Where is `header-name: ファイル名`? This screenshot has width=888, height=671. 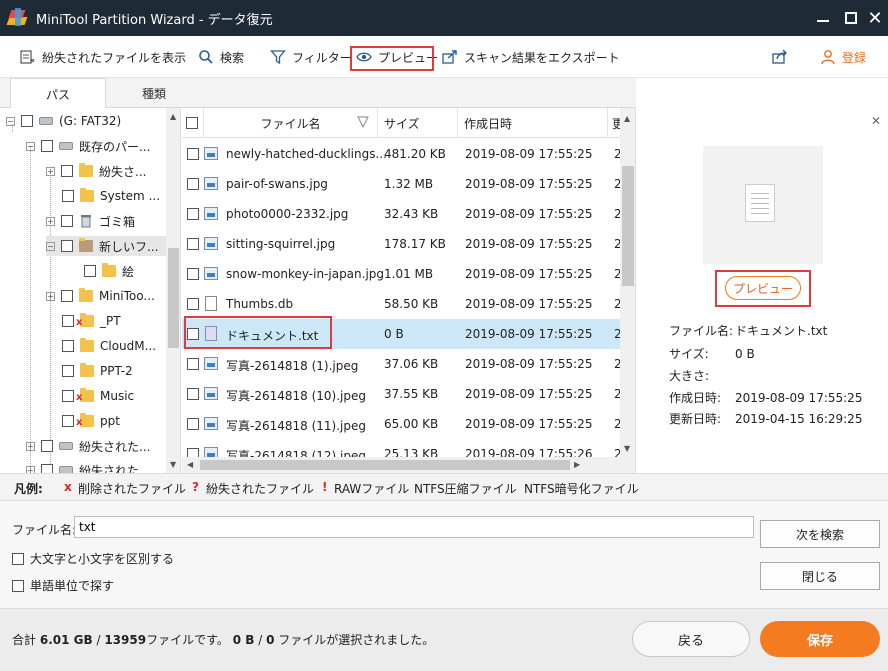
header-name: ファイル名 is located at coordinates (291, 123).